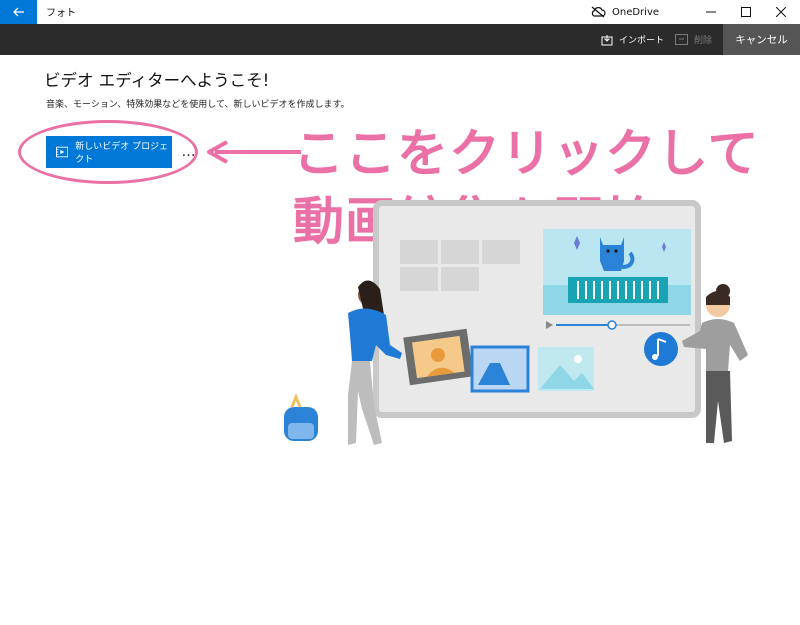 This screenshot has width=800, height=625. I want to click on delete-button: 削除, so click(693, 39).